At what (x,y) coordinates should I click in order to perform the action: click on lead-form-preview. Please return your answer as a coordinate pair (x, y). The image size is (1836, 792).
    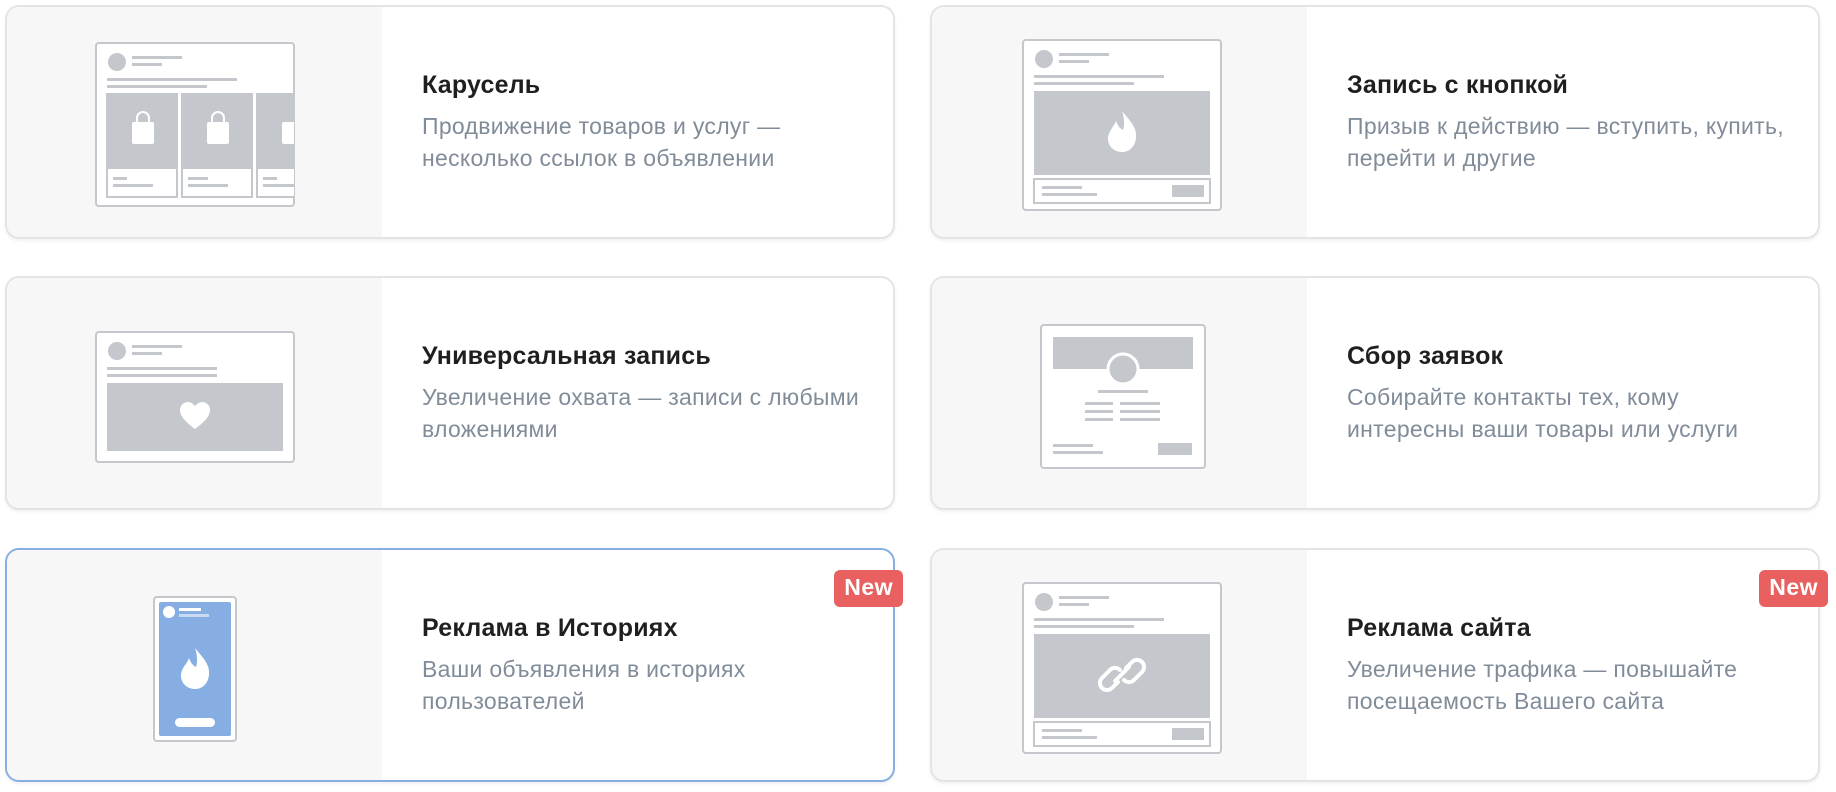
    Looking at the image, I should click on (1119, 393).